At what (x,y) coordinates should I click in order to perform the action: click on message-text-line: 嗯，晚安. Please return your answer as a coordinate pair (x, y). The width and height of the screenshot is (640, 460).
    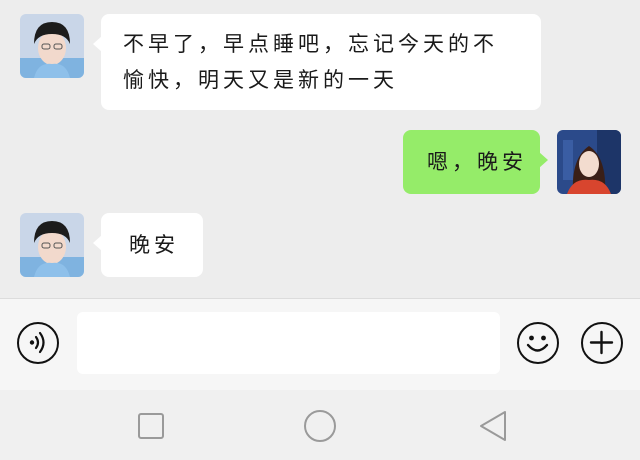
    Looking at the image, I should click on (477, 162).